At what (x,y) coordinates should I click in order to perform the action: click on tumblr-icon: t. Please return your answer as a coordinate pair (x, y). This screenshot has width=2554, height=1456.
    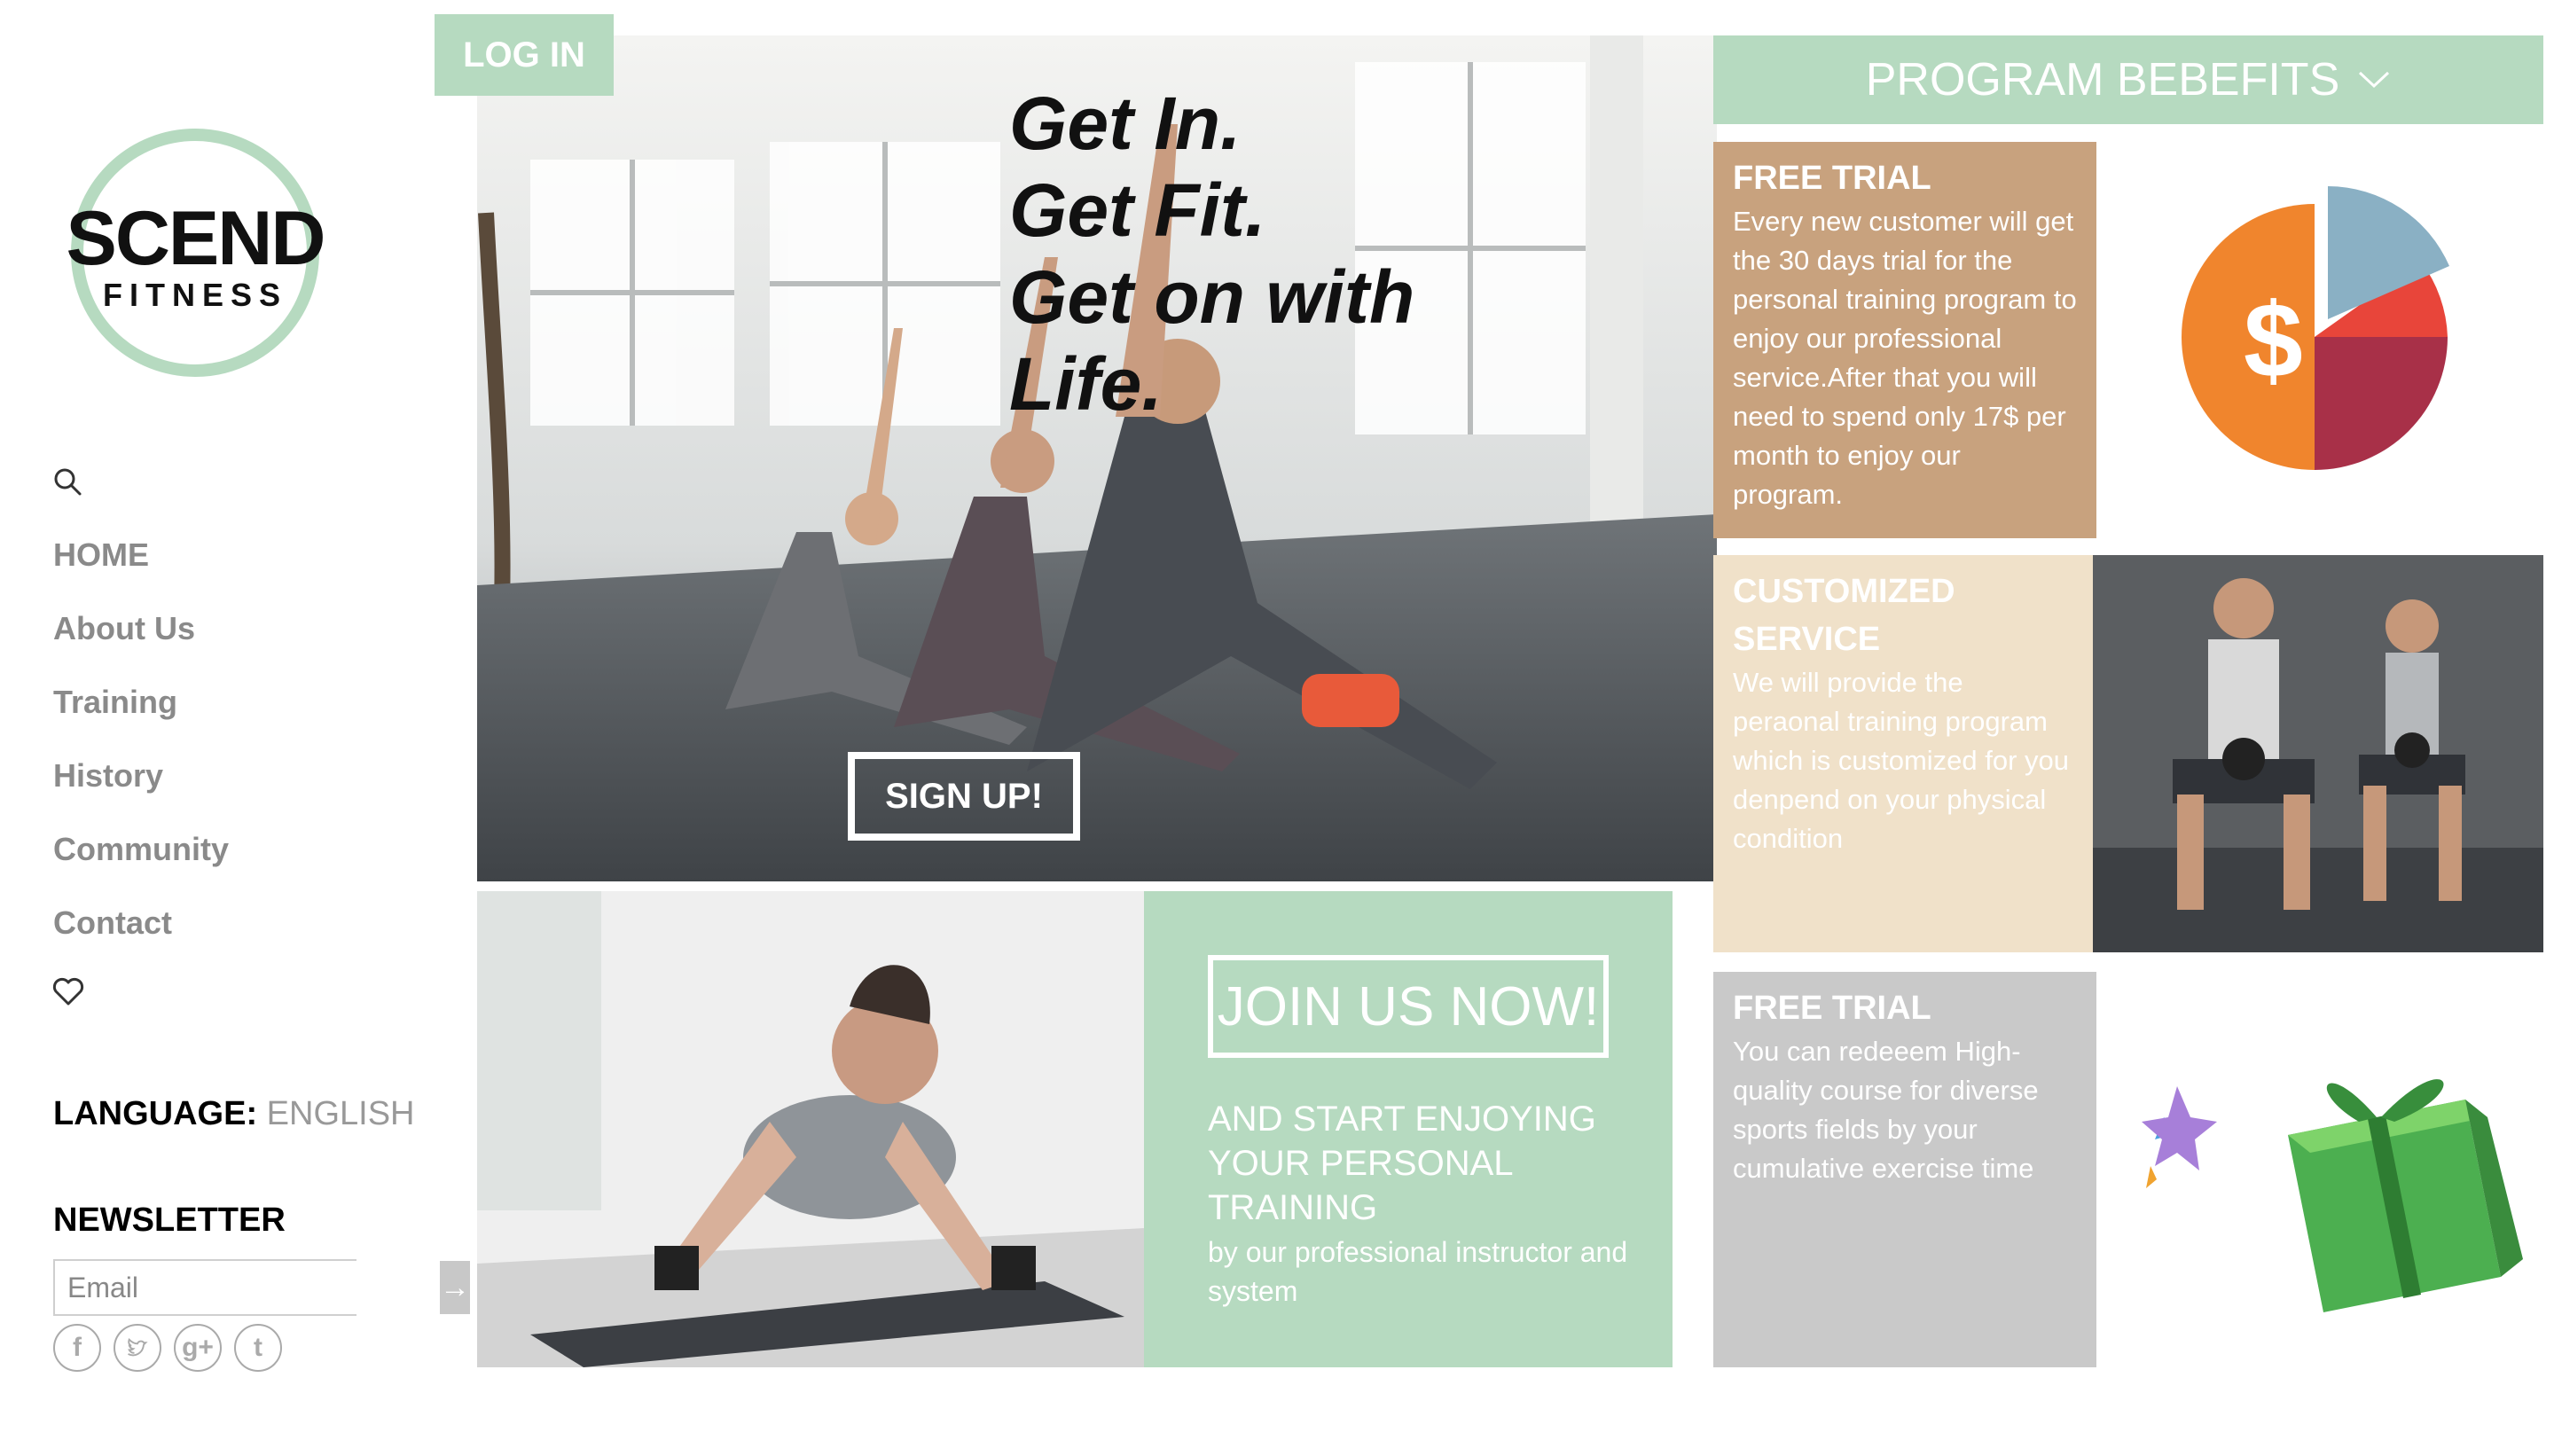
    Looking at the image, I should click on (258, 1348).